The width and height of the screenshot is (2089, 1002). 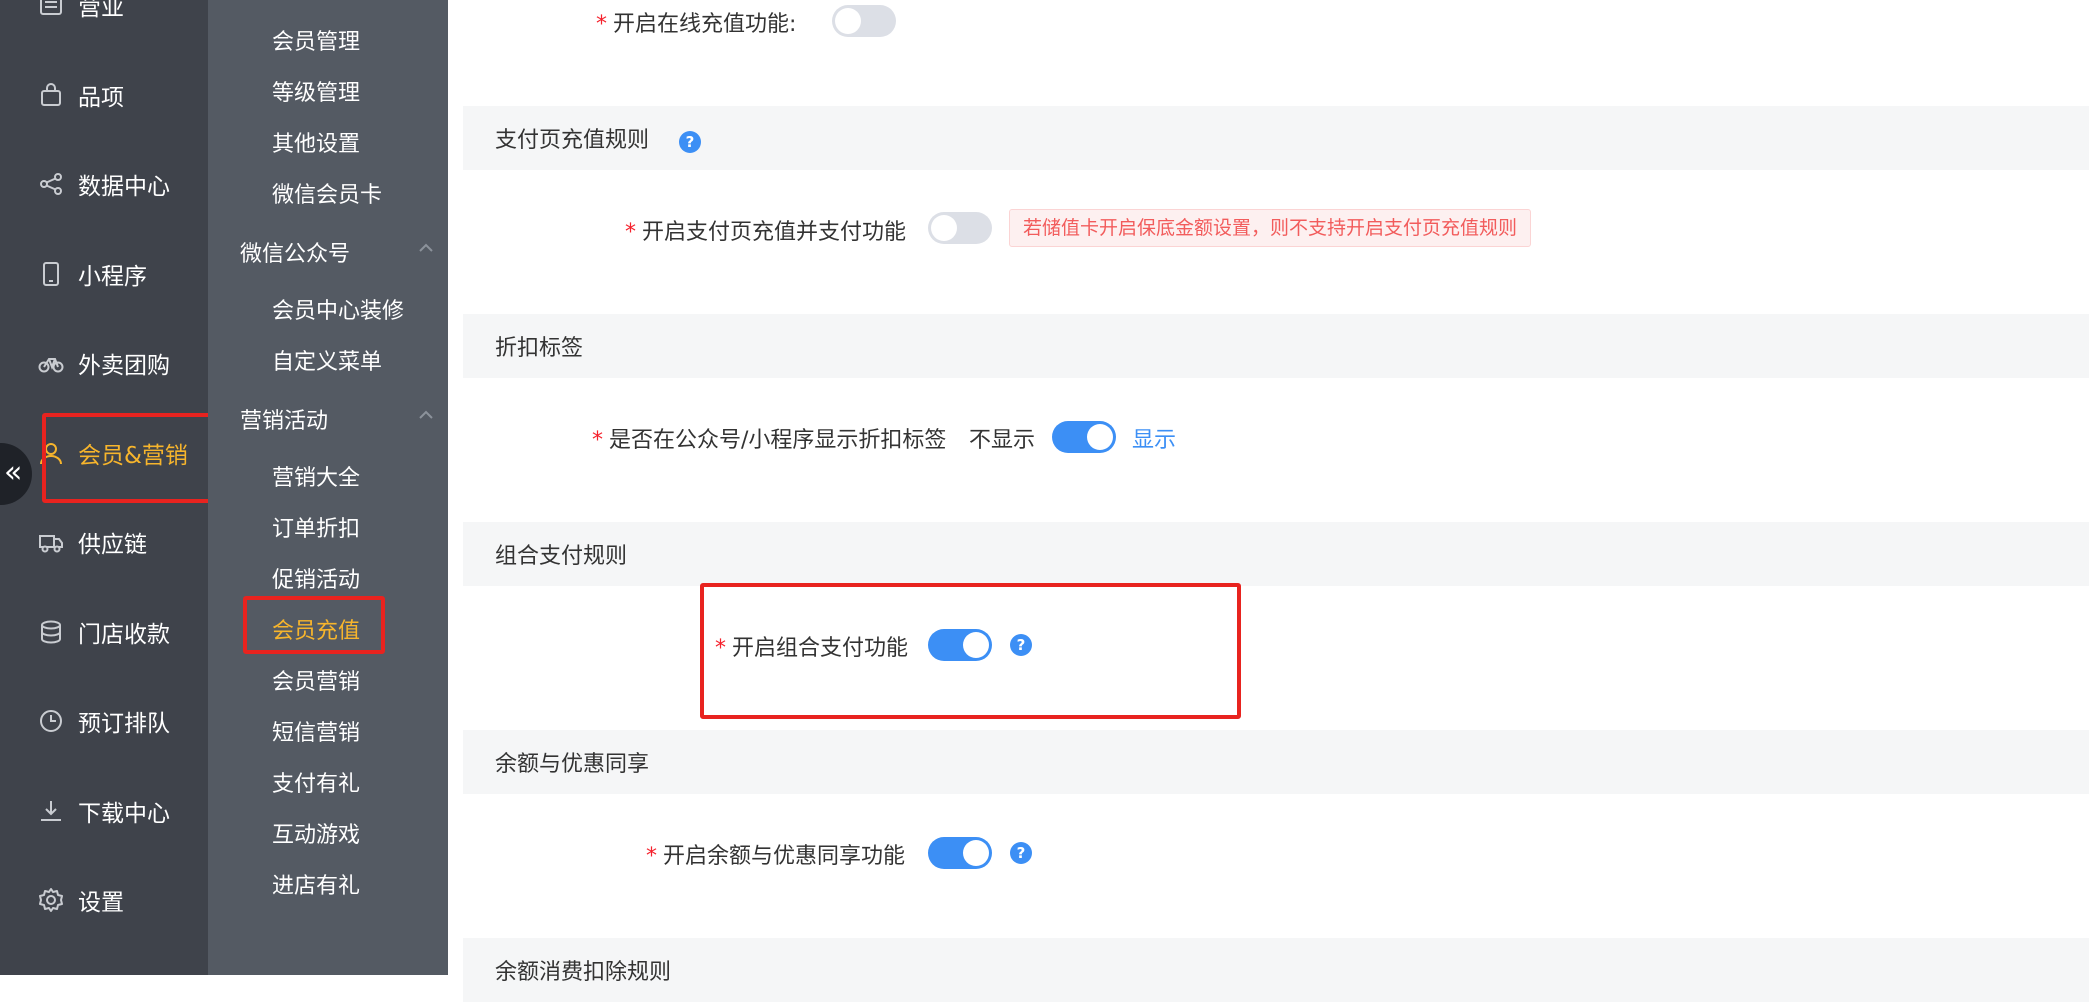 What do you see at coordinates (970, 651) in the screenshot?
I see `highlight-frame-combo-payment` at bounding box center [970, 651].